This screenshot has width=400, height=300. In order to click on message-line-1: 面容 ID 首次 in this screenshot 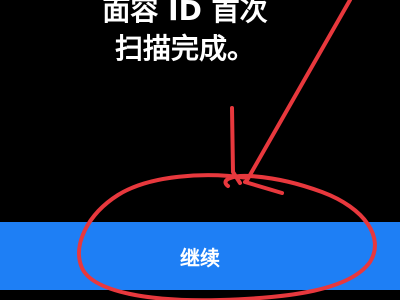, I will do `click(185, 13)`.